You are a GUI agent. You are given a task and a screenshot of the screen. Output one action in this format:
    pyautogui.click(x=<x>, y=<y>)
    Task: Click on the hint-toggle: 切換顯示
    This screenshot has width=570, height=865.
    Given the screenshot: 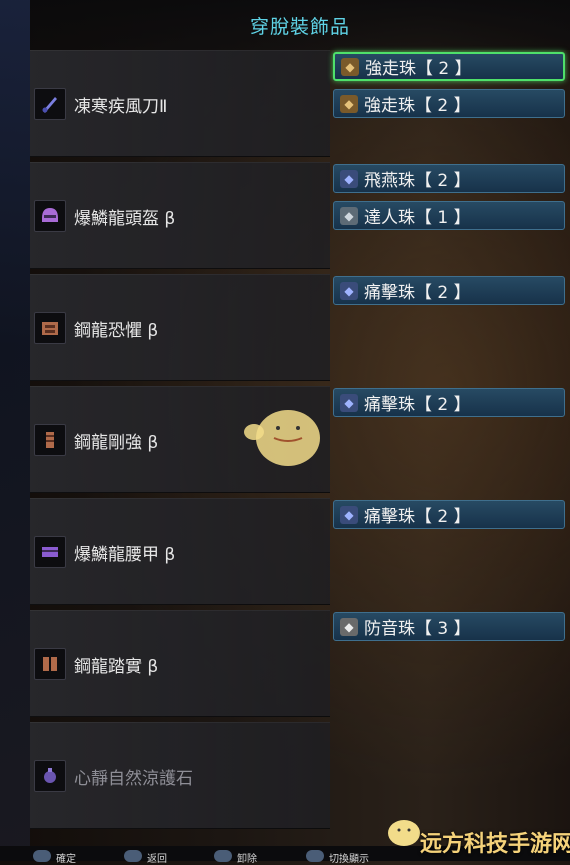 What is the action you would take?
    pyautogui.click(x=349, y=857)
    